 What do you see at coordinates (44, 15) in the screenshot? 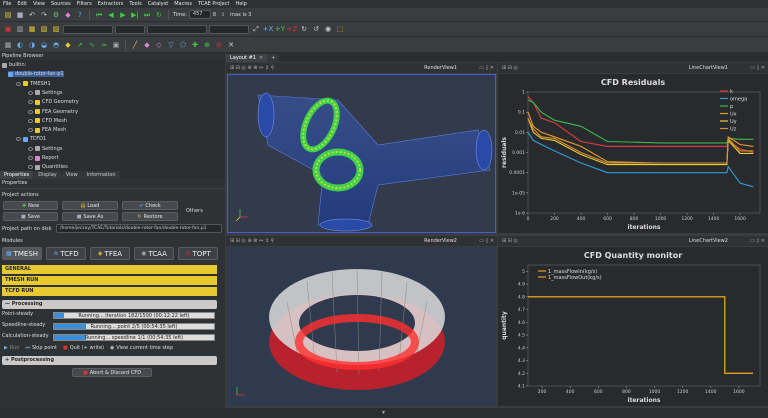
I see `redo-icon: ↷` at bounding box center [44, 15].